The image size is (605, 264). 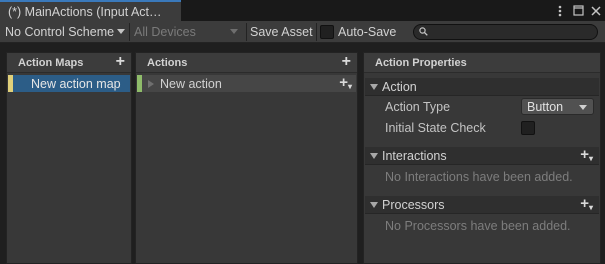 I want to click on interactions-empty-message: No Interactions have been added., so click(x=479, y=177).